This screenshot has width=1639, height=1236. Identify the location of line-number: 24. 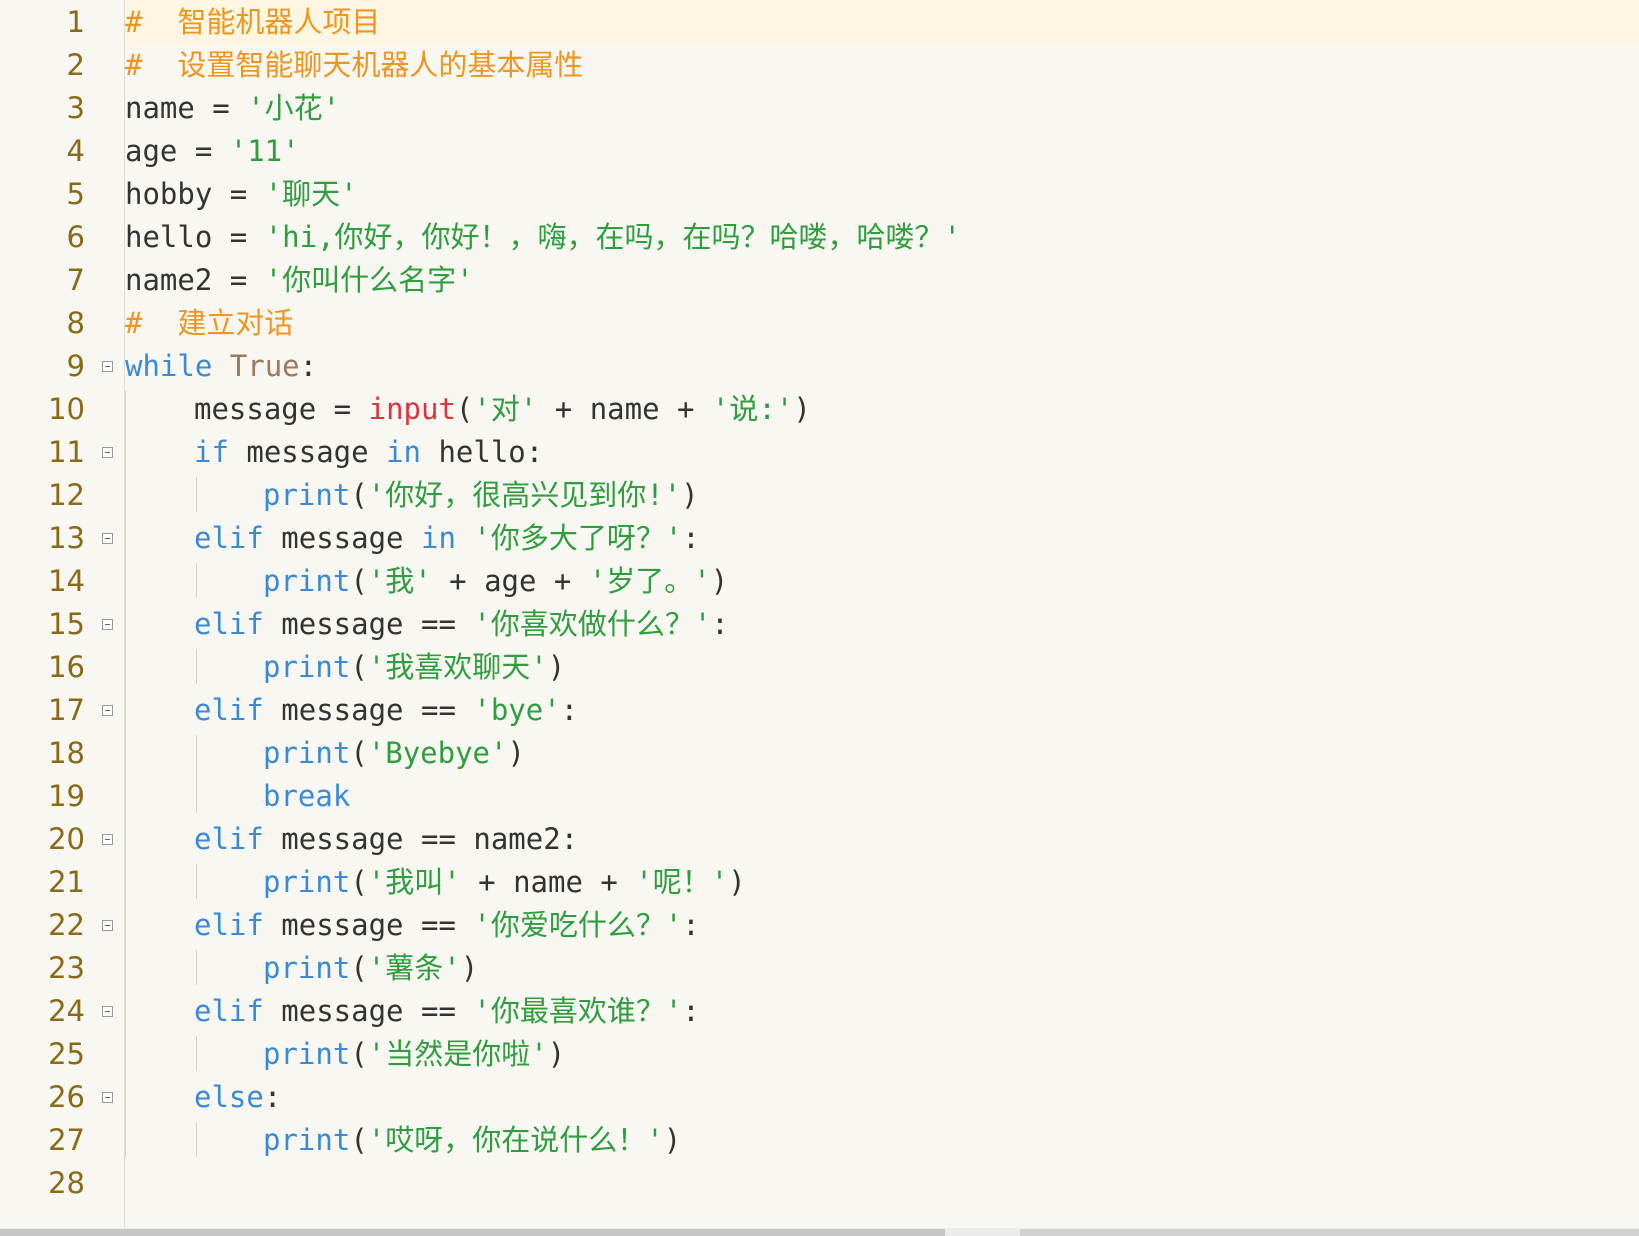
(42, 1011).